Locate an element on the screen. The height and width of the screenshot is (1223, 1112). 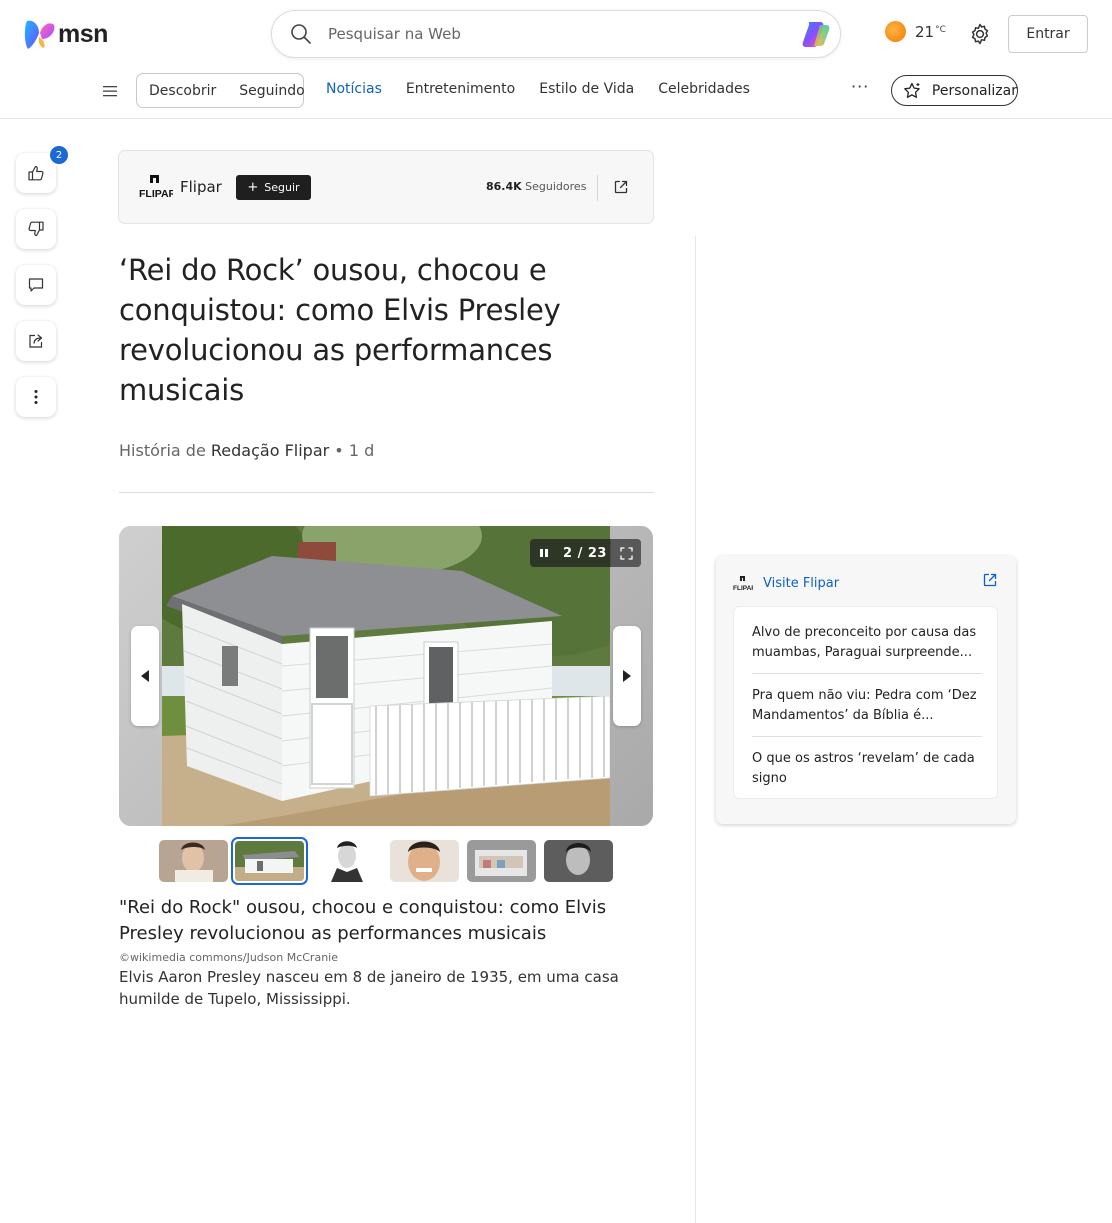
publisher-name: Flipar is located at coordinates (201, 187).